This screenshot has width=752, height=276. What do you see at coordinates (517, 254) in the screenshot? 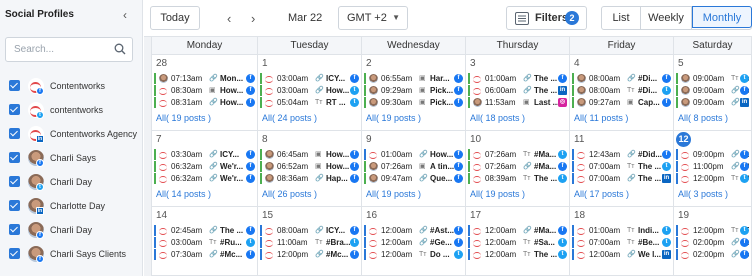
I see `scheduled-post: 12:00am Tт The ... t` at bounding box center [517, 254].